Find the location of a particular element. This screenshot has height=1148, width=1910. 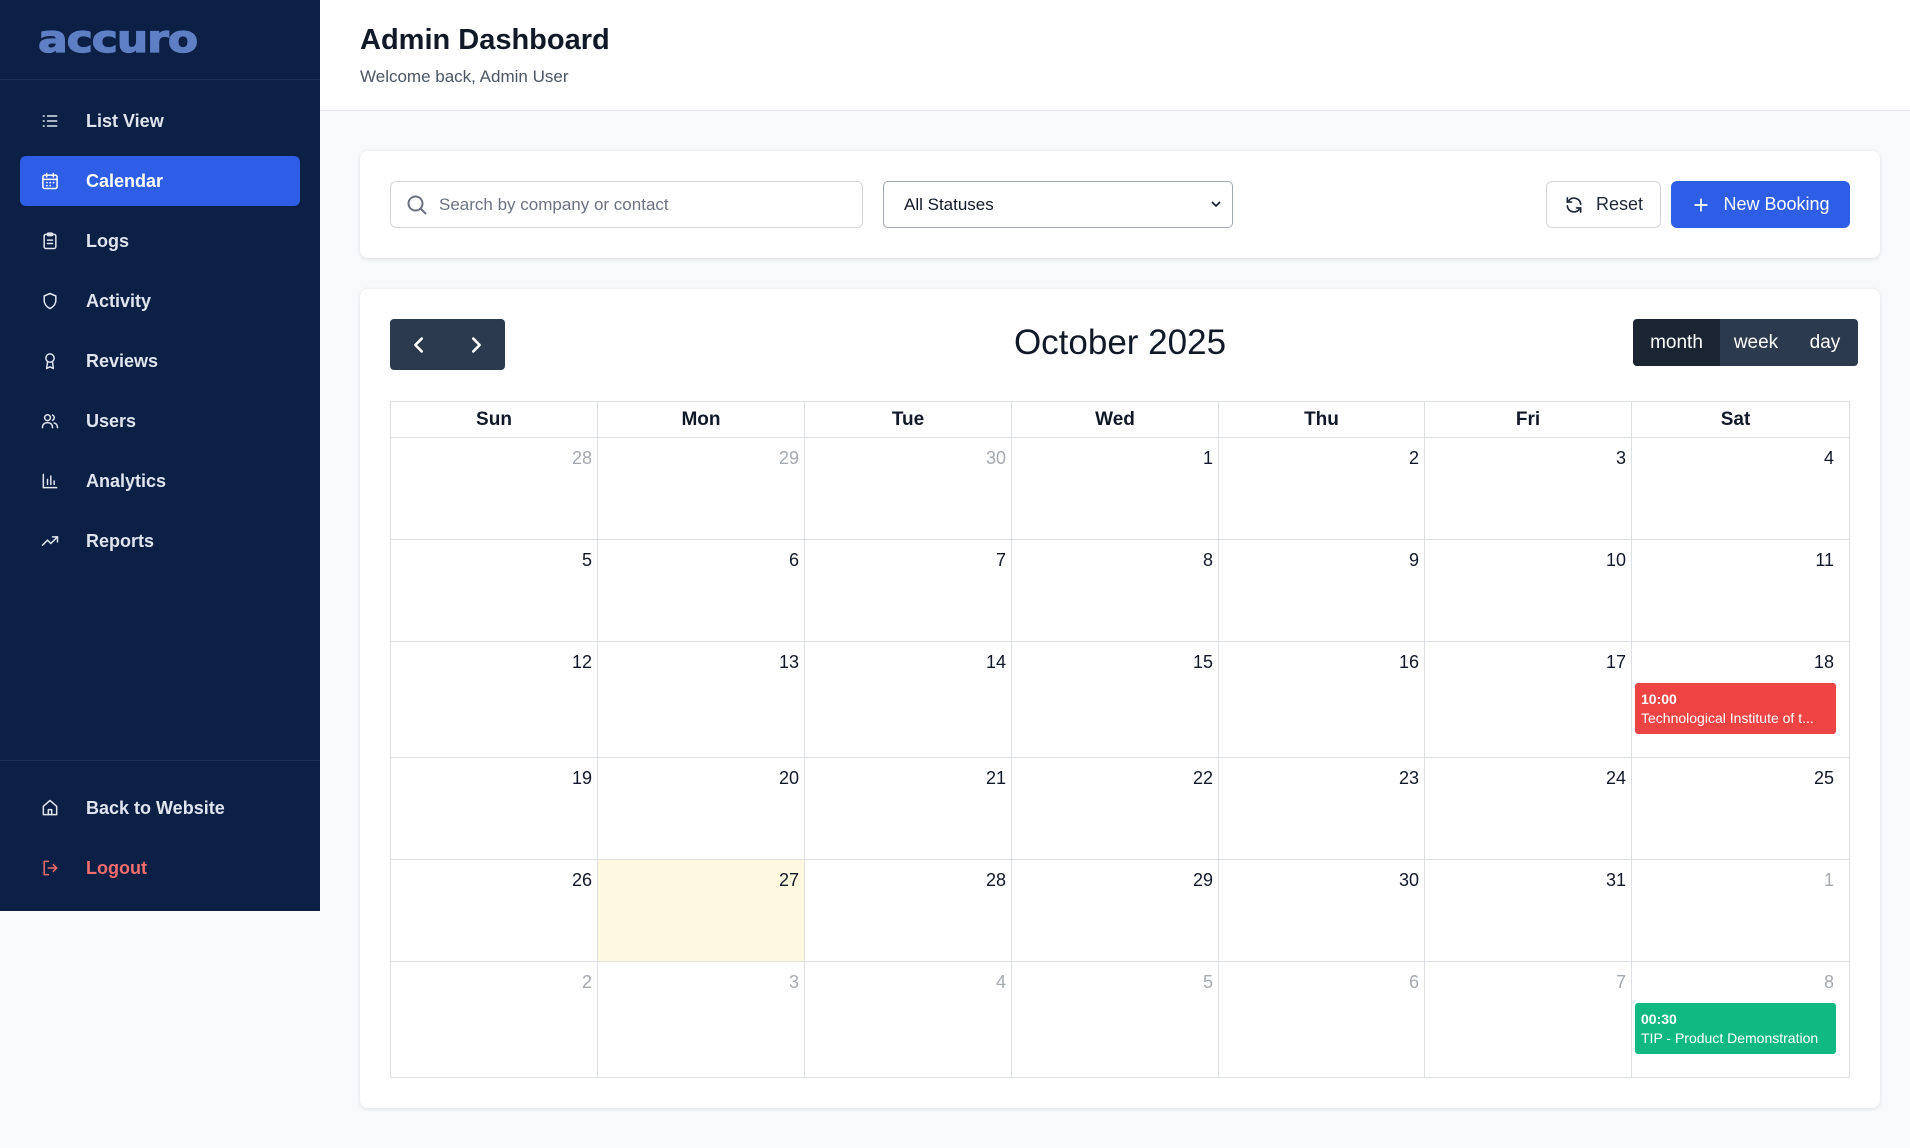

new-booking-button: New Booking is located at coordinates (1760, 204).